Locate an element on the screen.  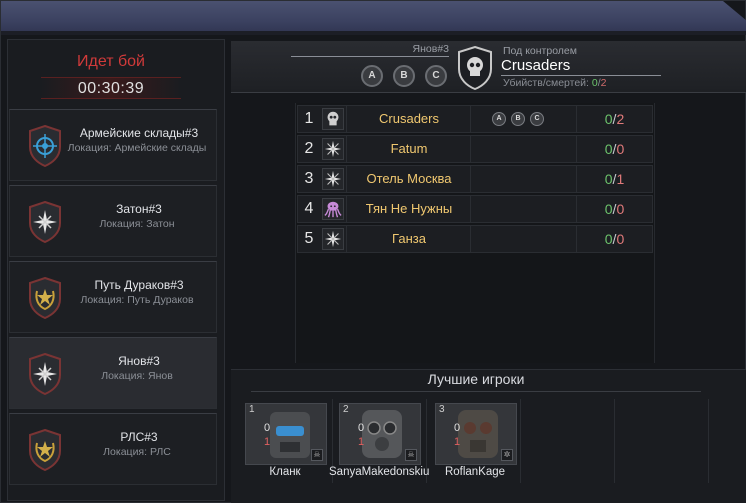
kd-label-text: Убийств/смертей: is located at coordinates (546, 83).